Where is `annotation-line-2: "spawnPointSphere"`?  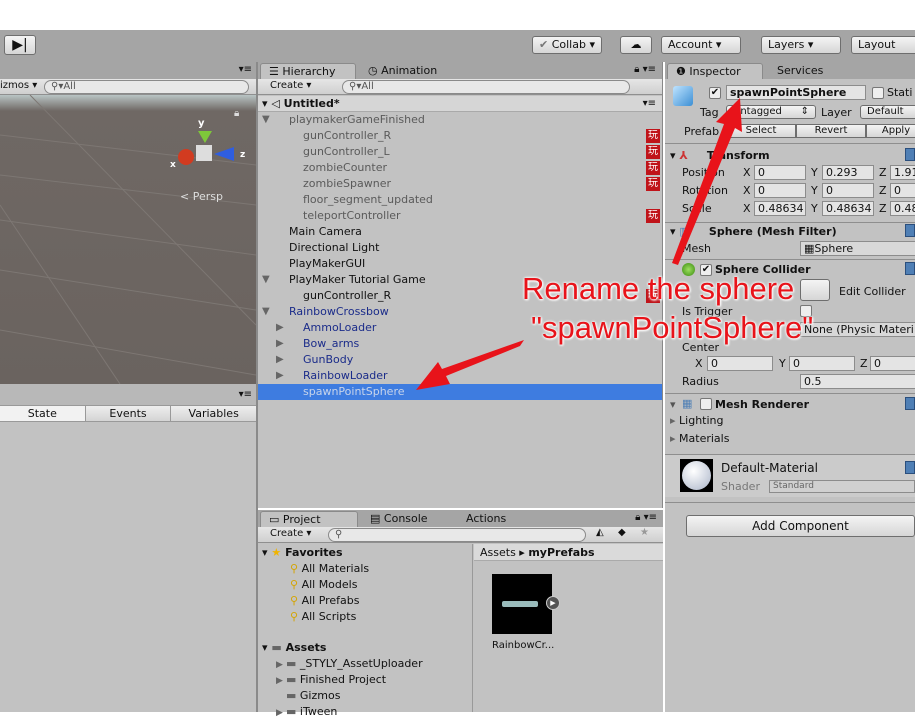
annotation-line-2: "spawnPointSphere" is located at coordinates (672, 327).